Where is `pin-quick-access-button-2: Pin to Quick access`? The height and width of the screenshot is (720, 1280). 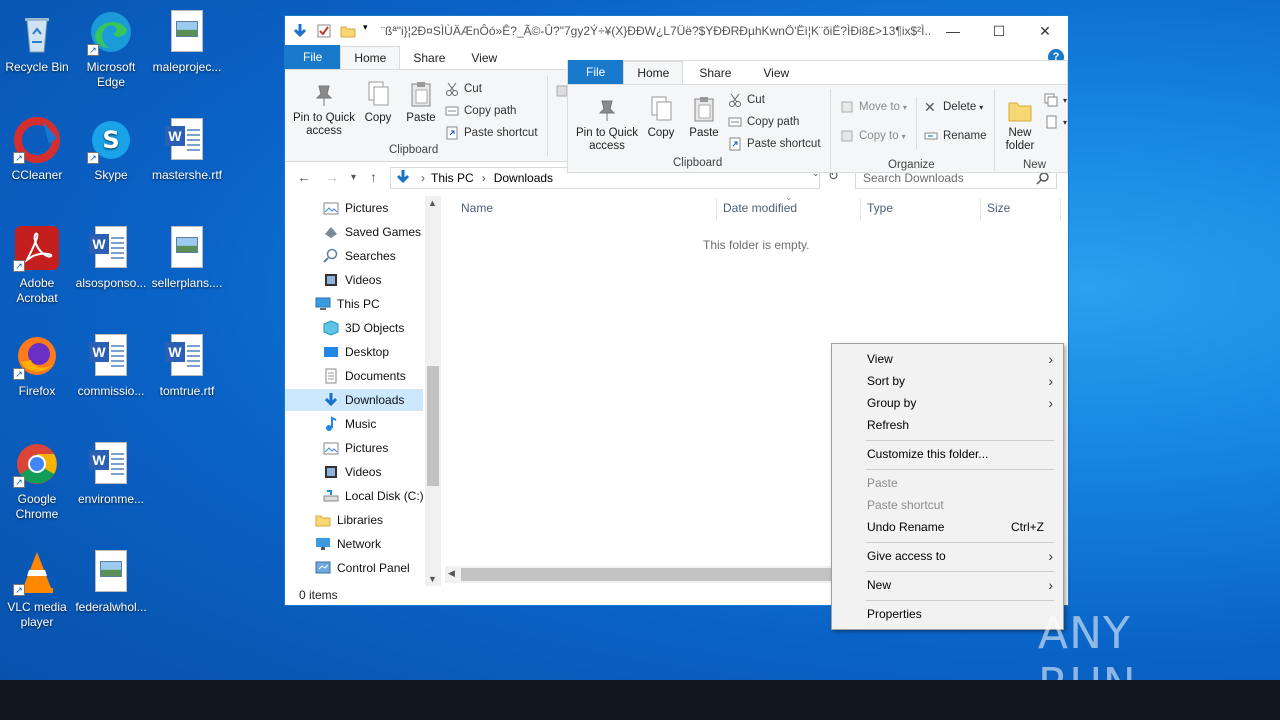 pin-quick-access-button-2: Pin to Quick access is located at coordinates (607, 124).